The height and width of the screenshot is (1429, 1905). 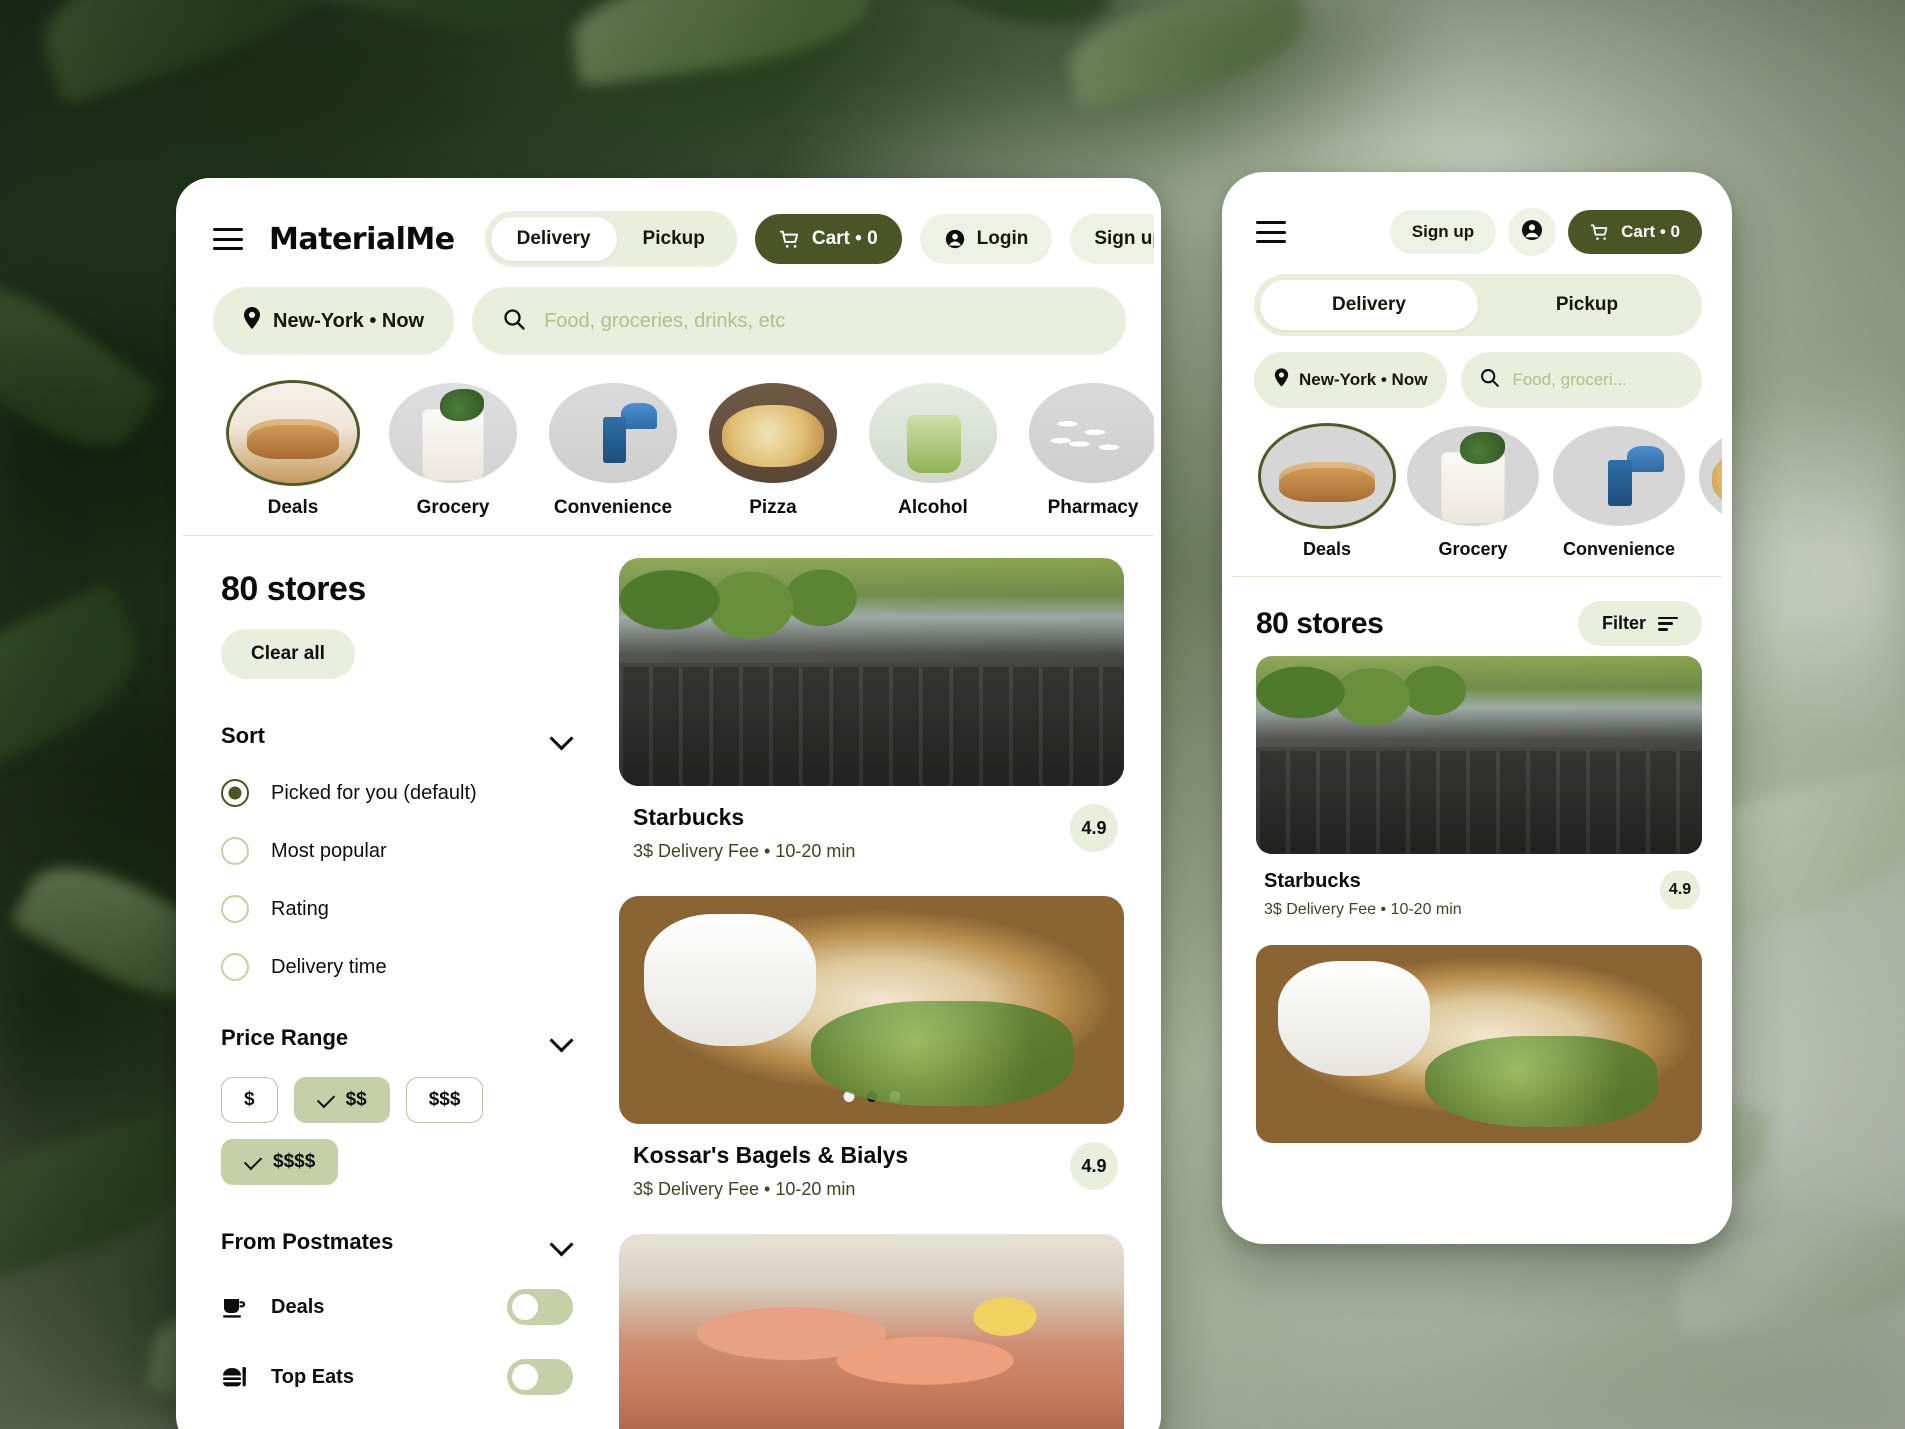 I want to click on category-thumb-pharmacy, so click(x=1091, y=433).